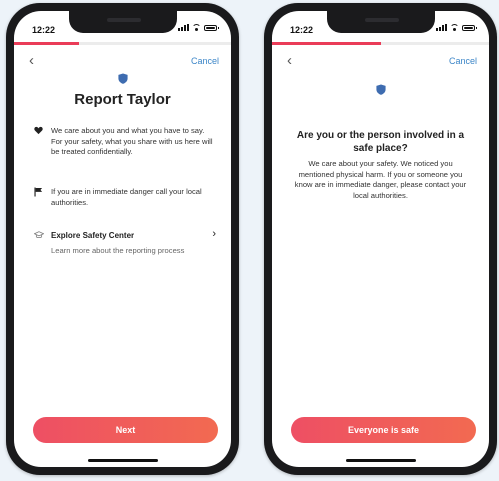 This screenshot has height=481, width=499. What do you see at coordinates (38, 197) in the screenshot?
I see `flag-icon` at bounding box center [38, 197].